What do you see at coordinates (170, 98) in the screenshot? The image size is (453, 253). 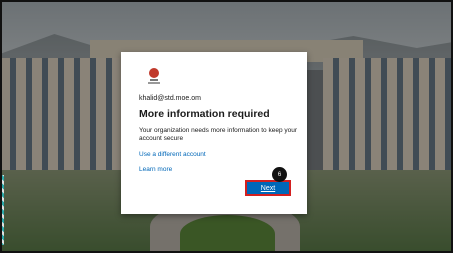 I see `account-email: khalid@std.moe.om` at bounding box center [170, 98].